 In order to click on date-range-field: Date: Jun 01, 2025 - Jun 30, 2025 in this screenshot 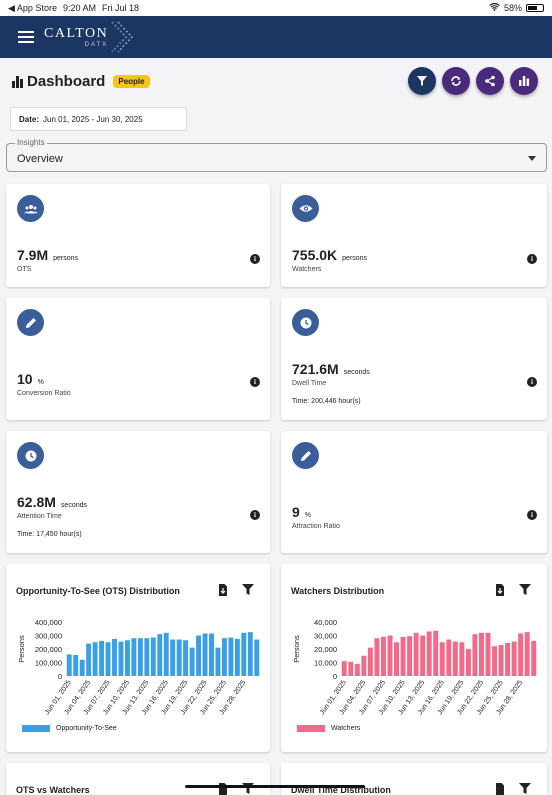, I will do `click(98, 119)`.